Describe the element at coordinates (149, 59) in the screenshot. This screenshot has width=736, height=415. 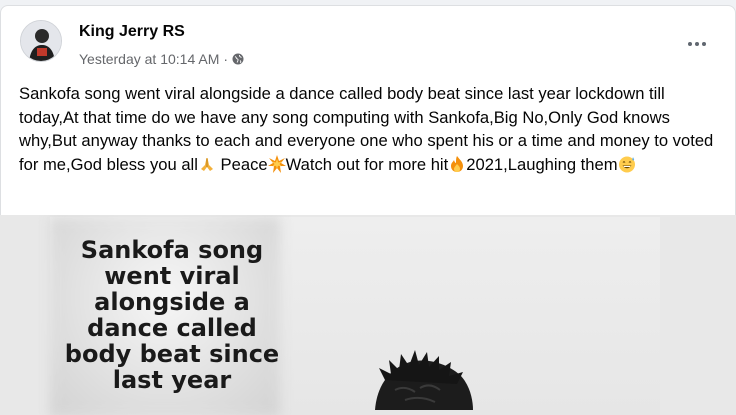
I see `post-timestamp: Yesterday at 10:14 AM` at that location.